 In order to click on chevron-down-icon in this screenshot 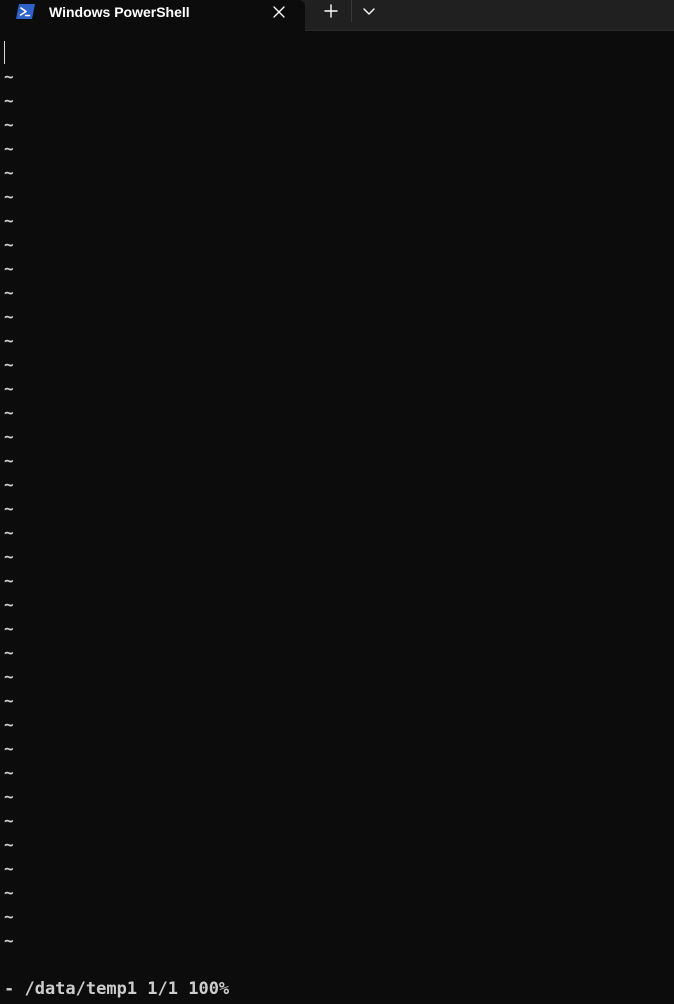, I will do `click(369, 11)`.